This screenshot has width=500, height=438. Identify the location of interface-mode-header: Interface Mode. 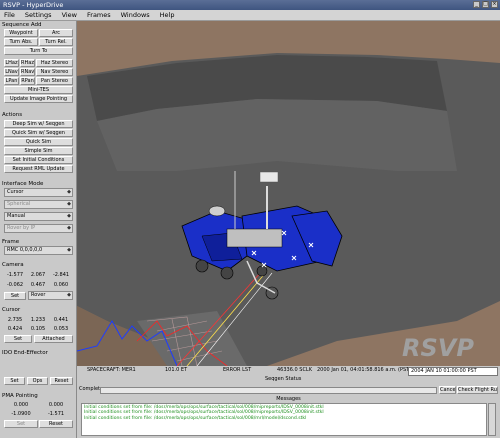
(23, 184).